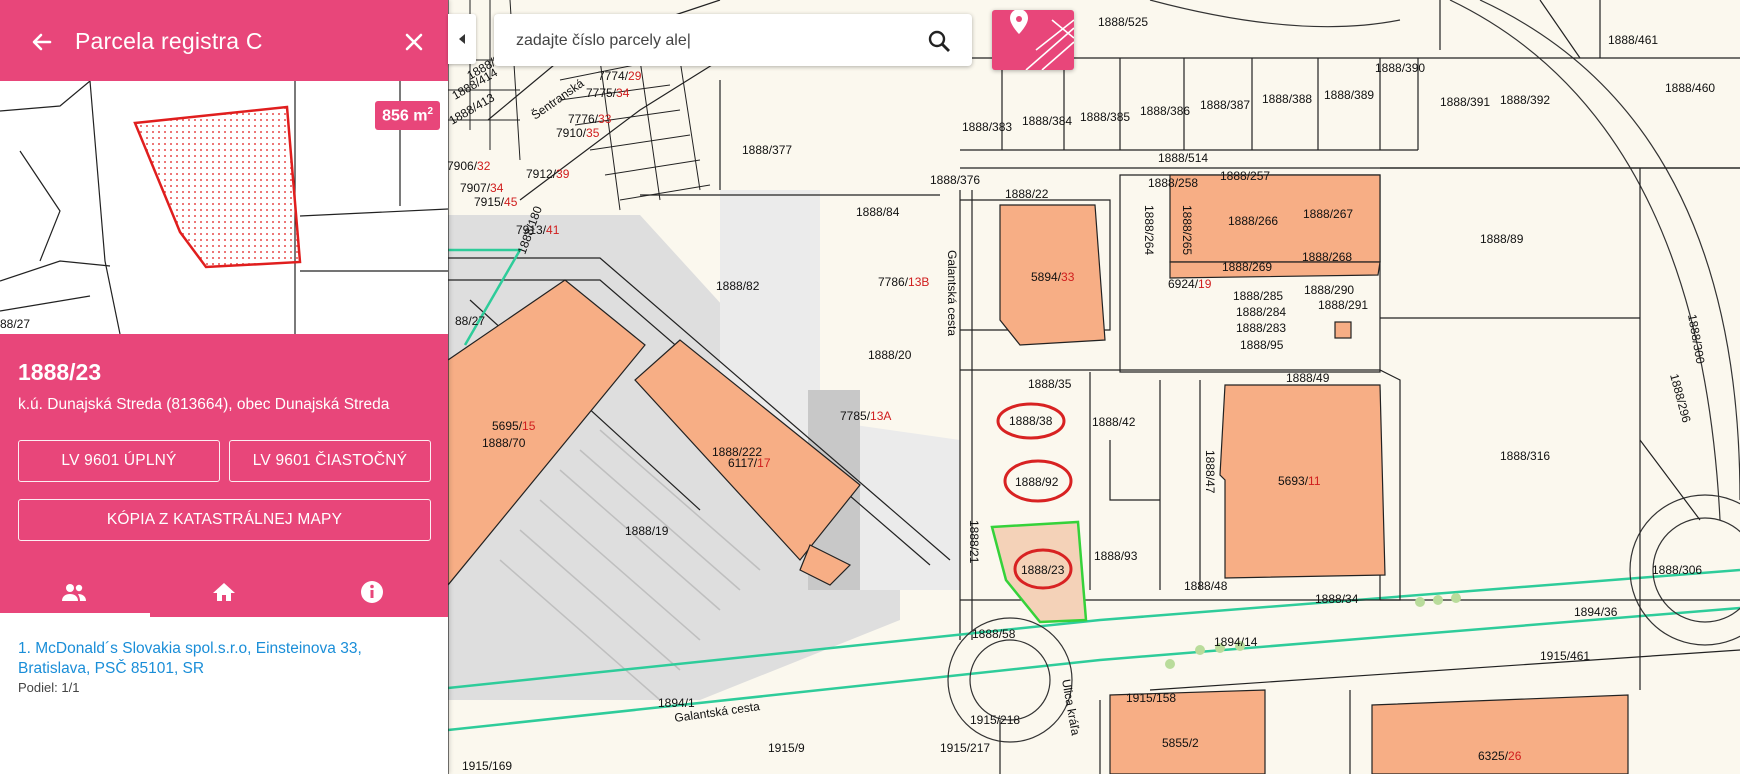 The width and height of the screenshot is (1740, 774). Describe the element at coordinates (974, 542) in the screenshot. I see `map-label: 1888/21` at that location.